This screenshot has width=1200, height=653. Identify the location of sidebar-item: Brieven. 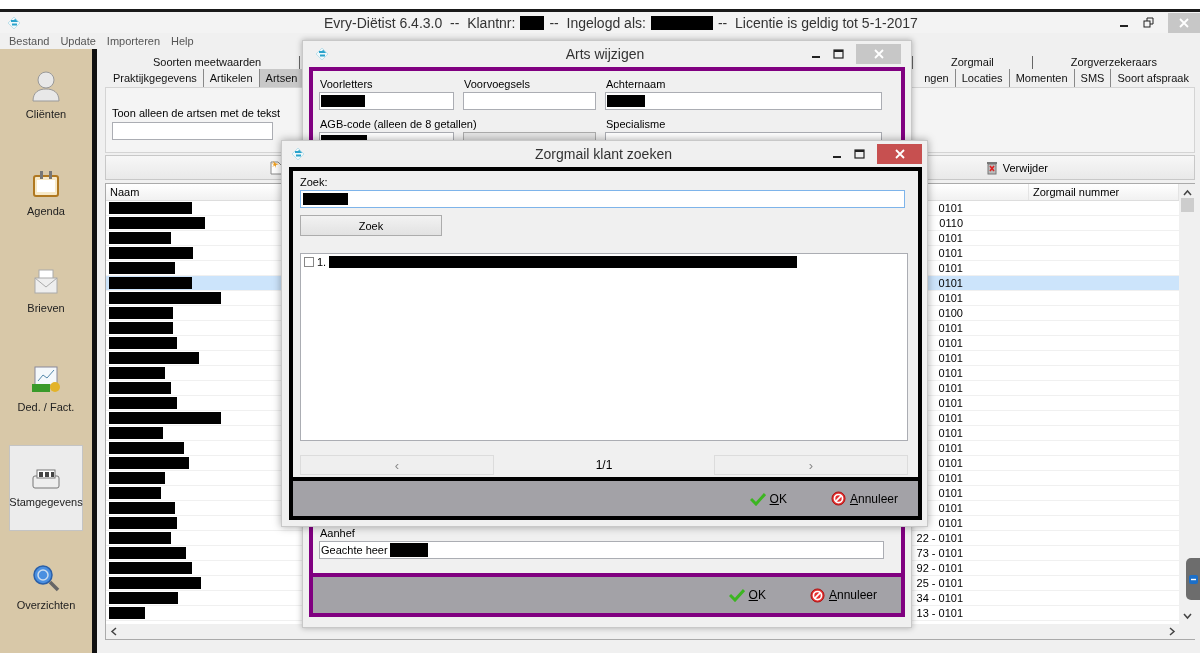
(46, 291).